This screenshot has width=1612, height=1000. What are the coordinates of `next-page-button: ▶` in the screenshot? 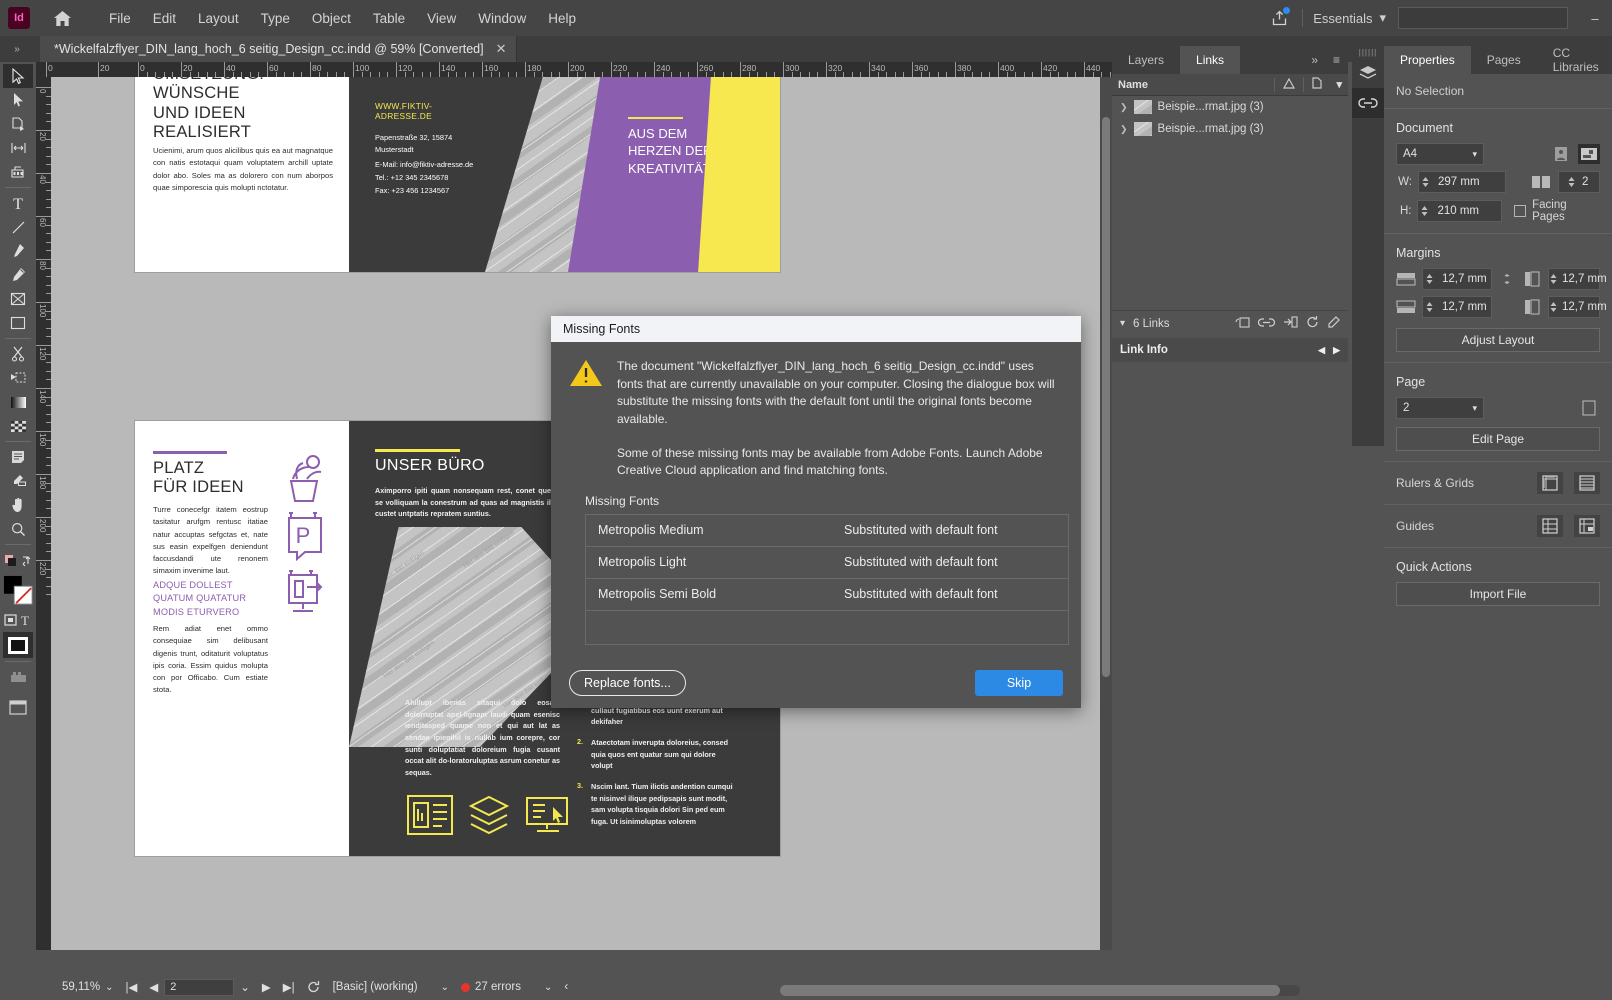 It's located at (266, 987).